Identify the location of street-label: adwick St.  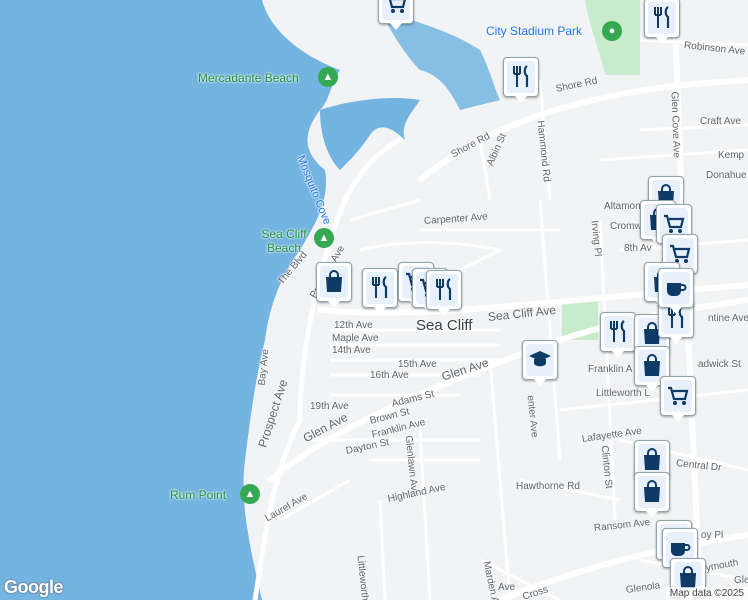
(719, 364).